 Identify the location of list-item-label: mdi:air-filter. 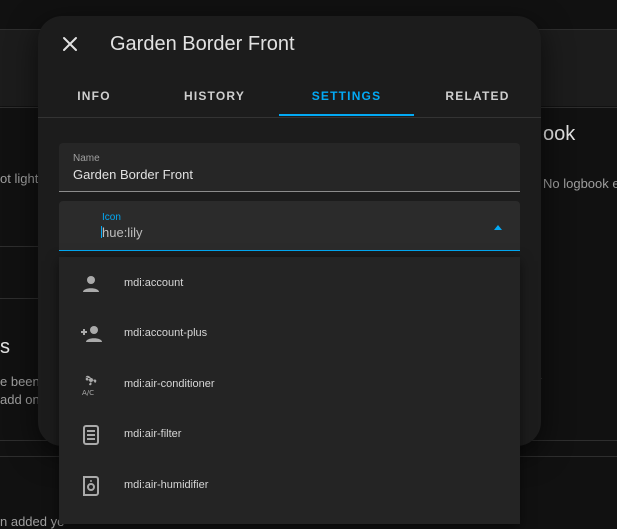
(153, 434).